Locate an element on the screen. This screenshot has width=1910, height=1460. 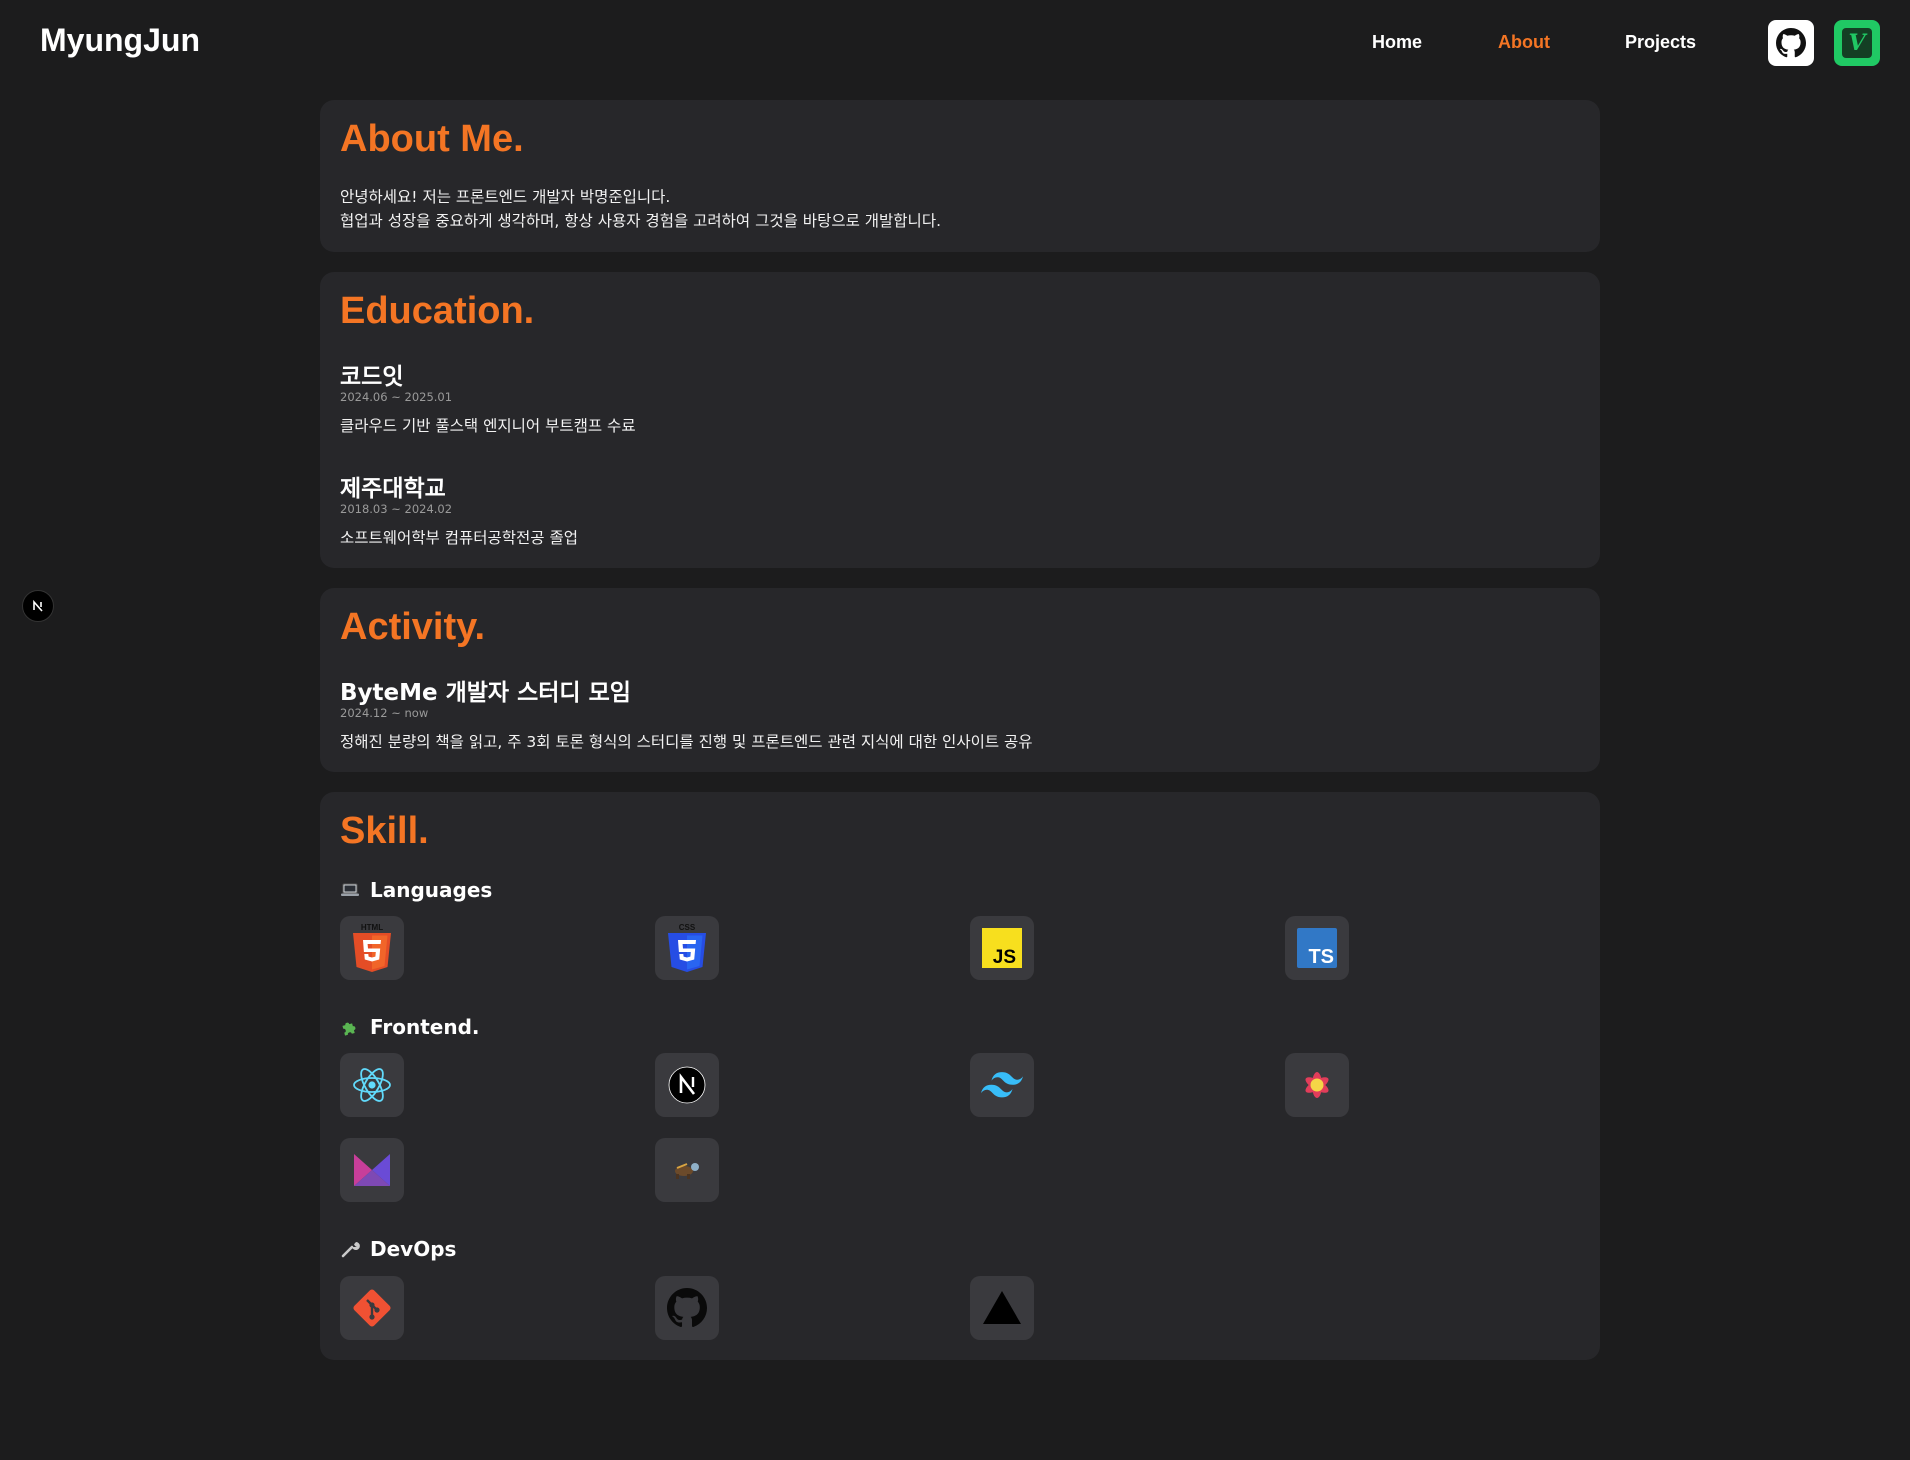
react-icon is located at coordinates (372, 1085).